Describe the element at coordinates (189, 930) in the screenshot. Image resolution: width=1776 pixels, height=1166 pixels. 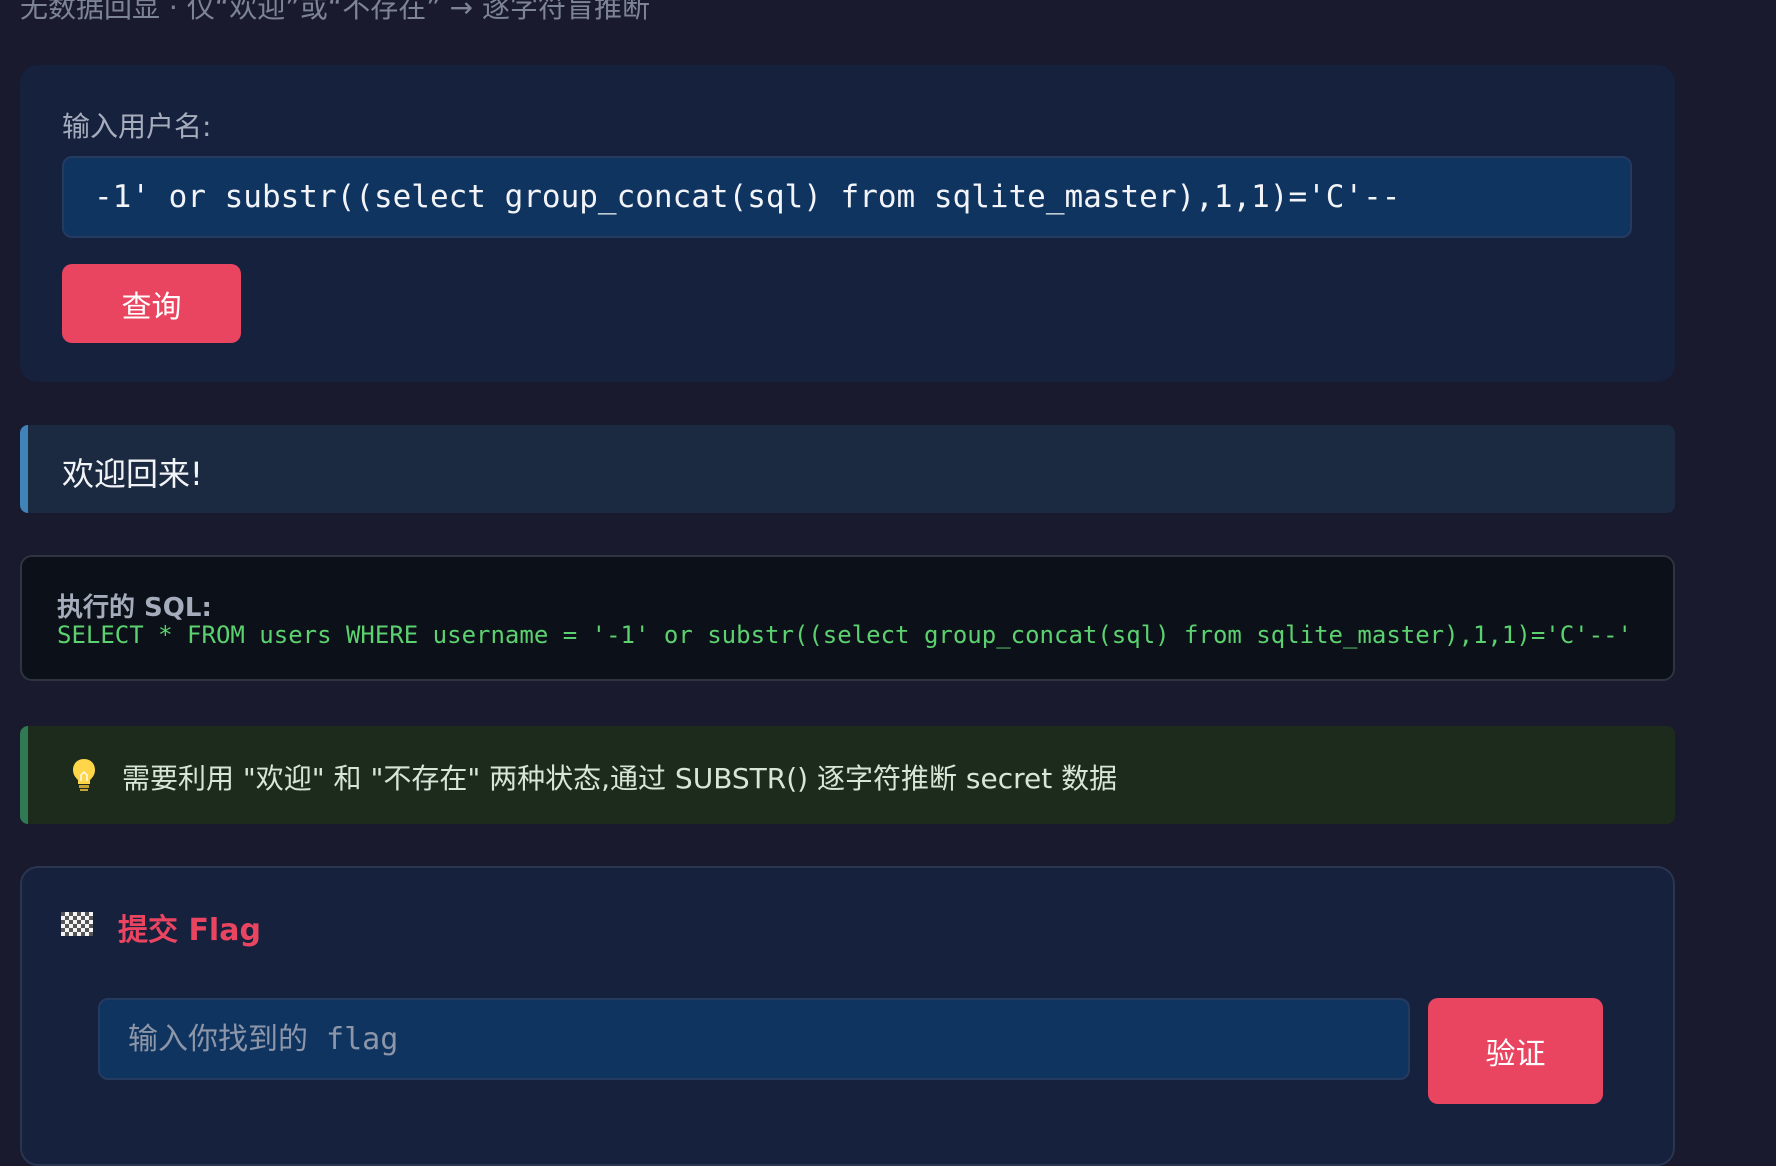
I see `flag-title: 提交 Flag` at that location.